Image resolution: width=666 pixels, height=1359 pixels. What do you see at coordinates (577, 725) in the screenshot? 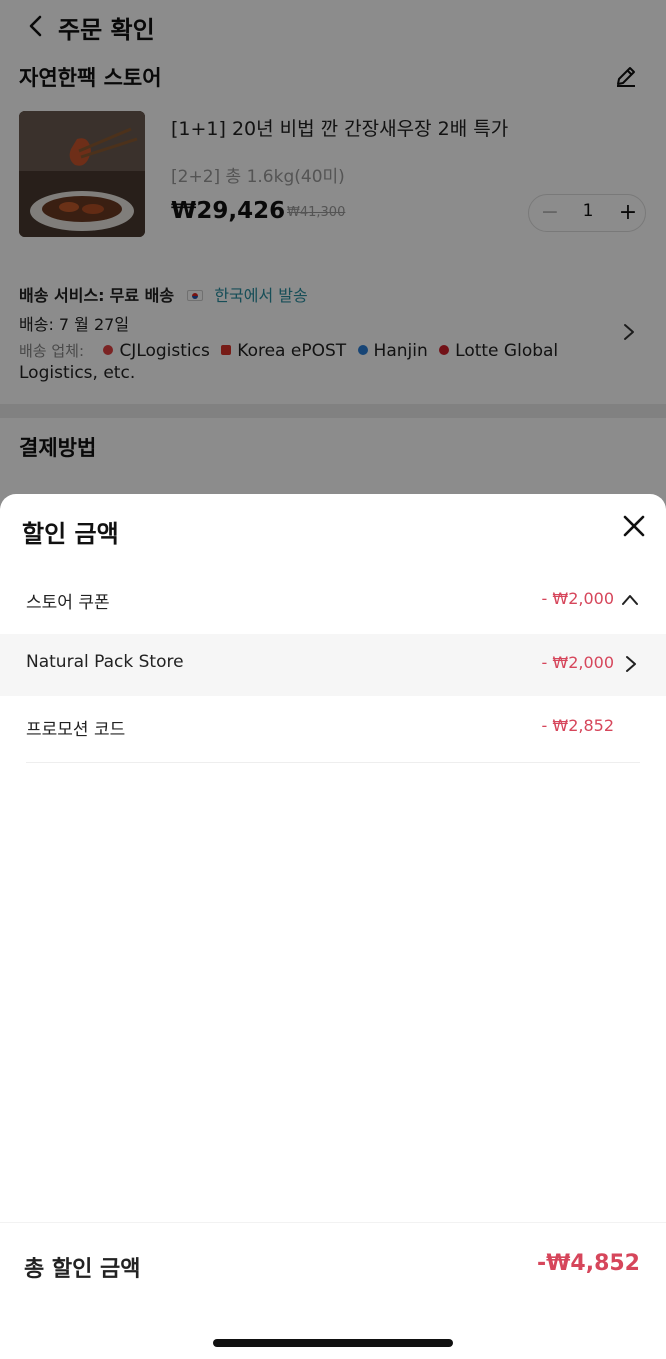
I see `promo-code-amount: - ₩2,852` at bounding box center [577, 725].